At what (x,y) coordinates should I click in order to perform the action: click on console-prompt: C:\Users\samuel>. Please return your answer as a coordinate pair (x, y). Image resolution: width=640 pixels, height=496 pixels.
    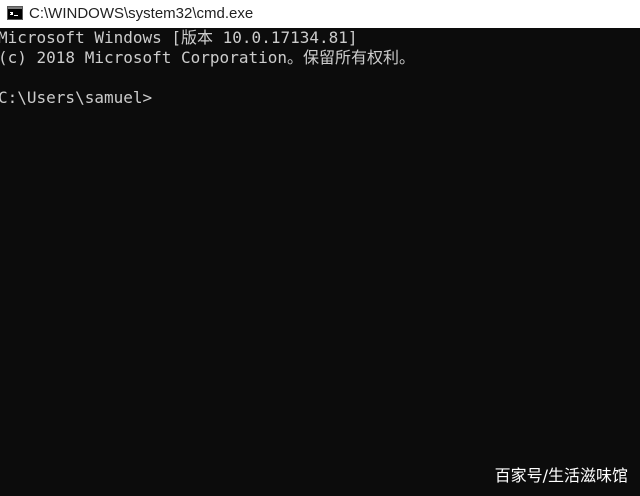
    Looking at the image, I should click on (76, 98).